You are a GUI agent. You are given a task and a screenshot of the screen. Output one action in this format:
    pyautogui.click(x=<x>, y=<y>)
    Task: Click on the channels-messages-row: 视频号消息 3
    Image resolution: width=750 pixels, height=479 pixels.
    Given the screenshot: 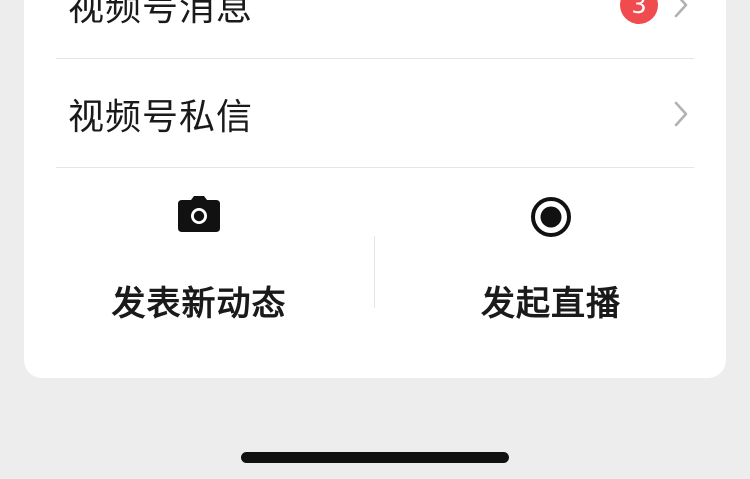 What is the action you would take?
    pyautogui.click(x=375, y=29)
    